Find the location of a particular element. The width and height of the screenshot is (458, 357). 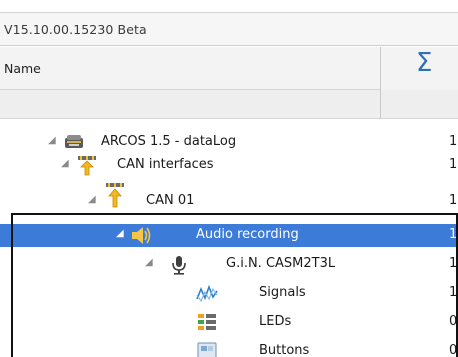

tree-row-can-01: ◢ CAN 01 1 is located at coordinates (229, 198).